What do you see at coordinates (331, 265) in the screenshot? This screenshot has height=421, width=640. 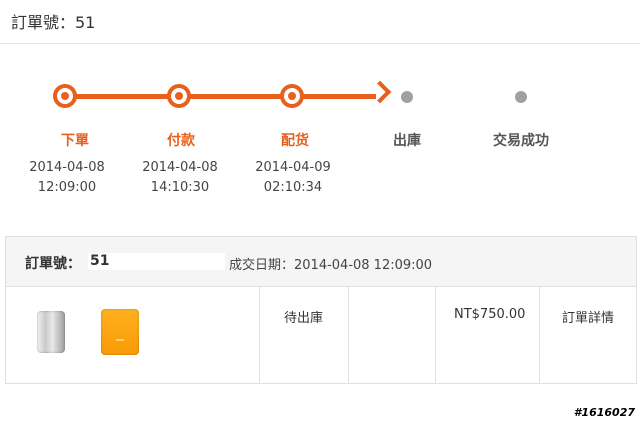 I see `deal-date: 成交日期：2014-04-08 12:09:00` at bounding box center [331, 265].